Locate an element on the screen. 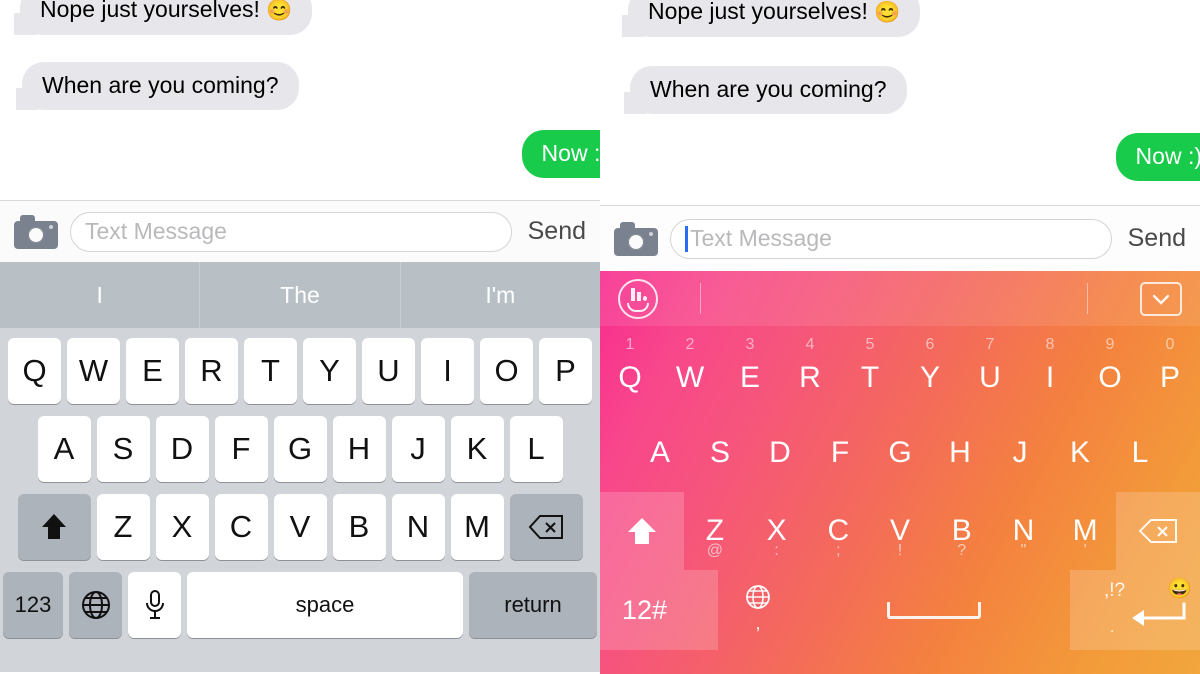 Image resolution: width=1200 pixels, height=674 pixels. suggestion-item-3: I'm is located at coordinates (499, 295).